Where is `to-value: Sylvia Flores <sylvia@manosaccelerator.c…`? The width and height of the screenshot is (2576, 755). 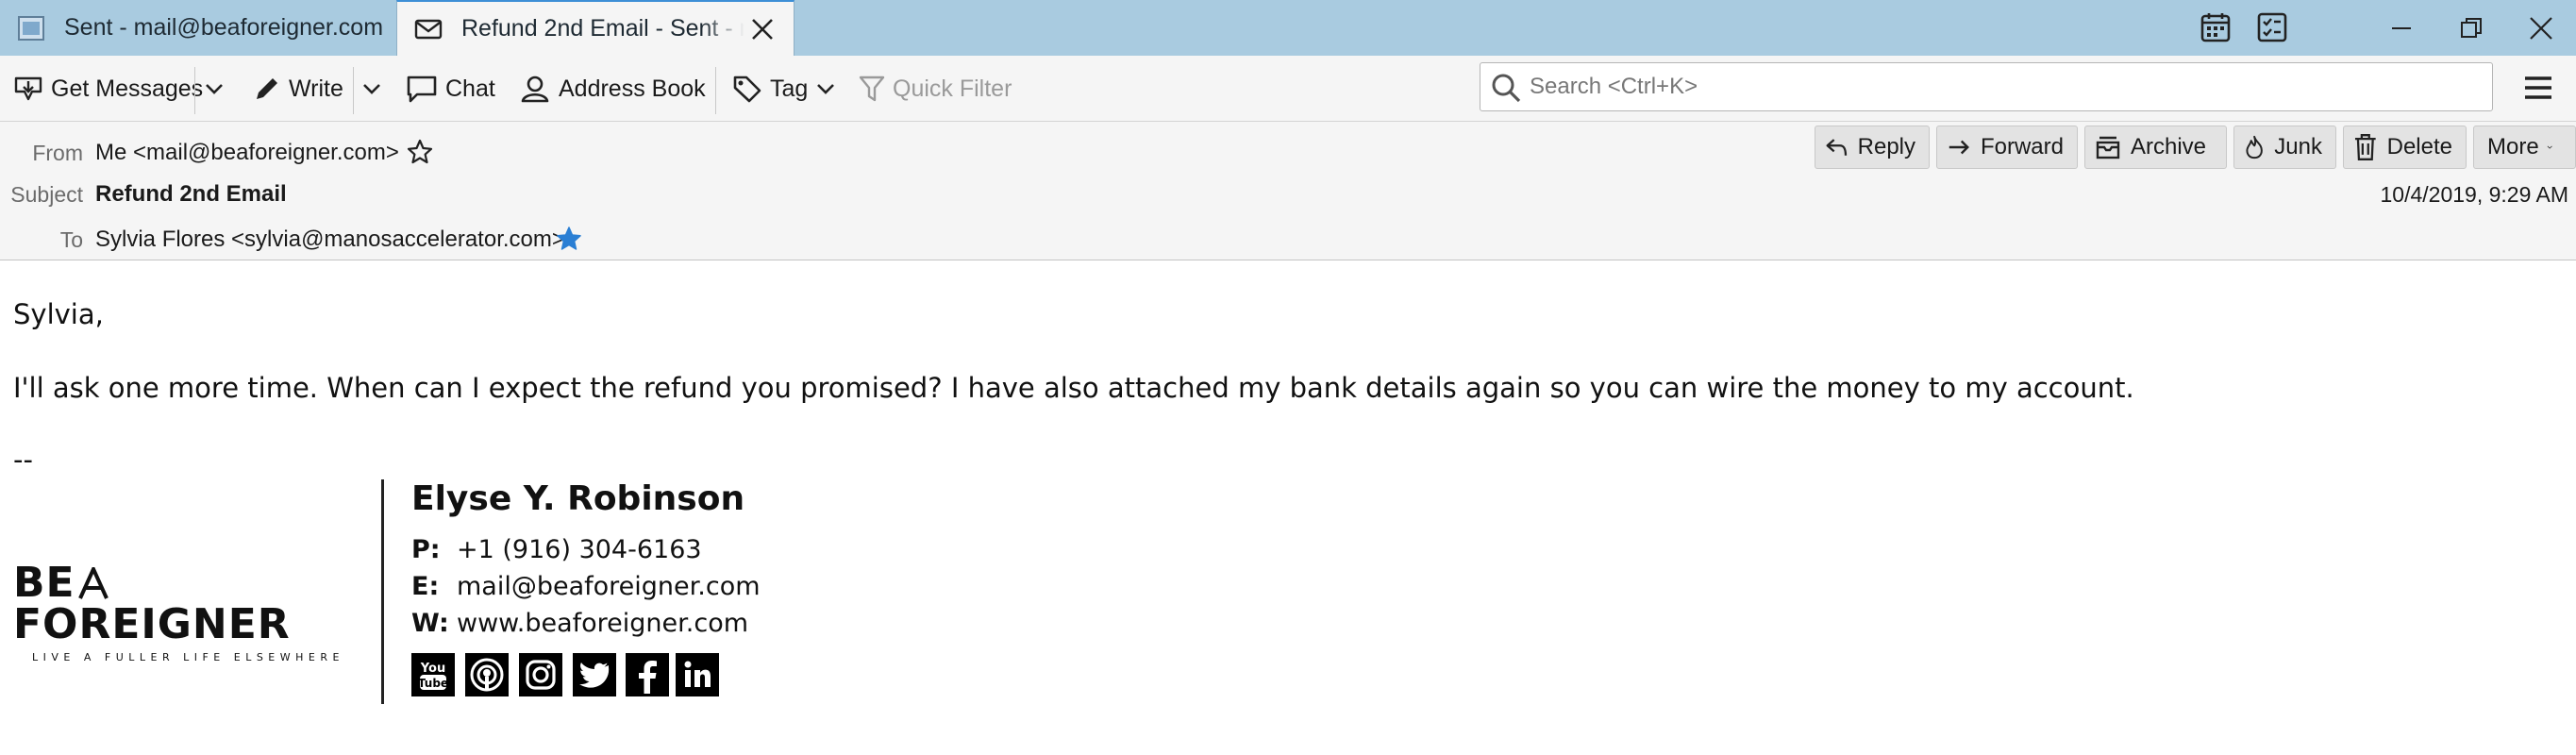
to-value: Sylvia Flores <sylvia@manosaccelerator.c… is located at coordinates (330, 239).